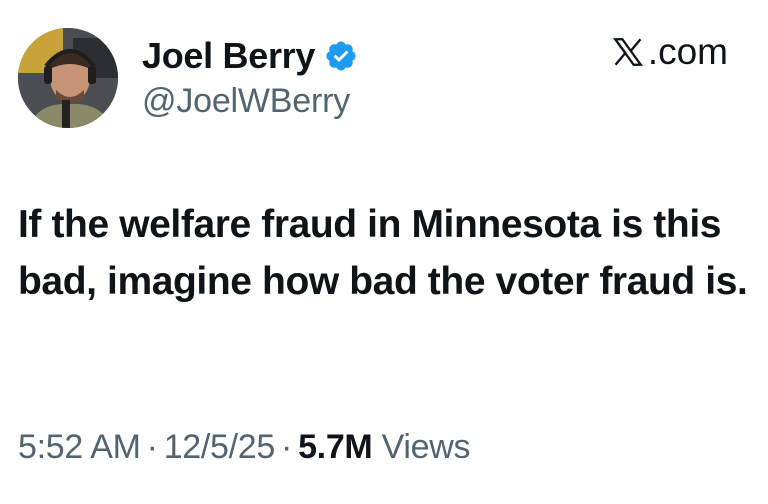 The image size is (768, 504). What do you see at coordinates (246, 101) in the screenshot?
I see `user-handle: @JoelWBerry` at bounding box center [246, 101].